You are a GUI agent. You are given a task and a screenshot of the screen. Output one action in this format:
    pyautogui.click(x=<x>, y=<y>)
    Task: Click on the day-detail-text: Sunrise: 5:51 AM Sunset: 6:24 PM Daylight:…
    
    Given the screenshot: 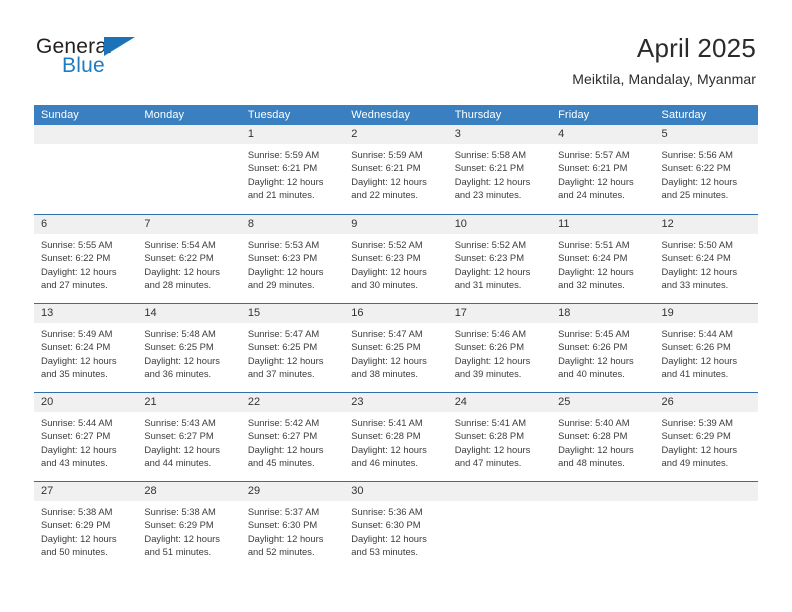 What is the action you would take?
    pyautogui.click(x=602, y=262)
    